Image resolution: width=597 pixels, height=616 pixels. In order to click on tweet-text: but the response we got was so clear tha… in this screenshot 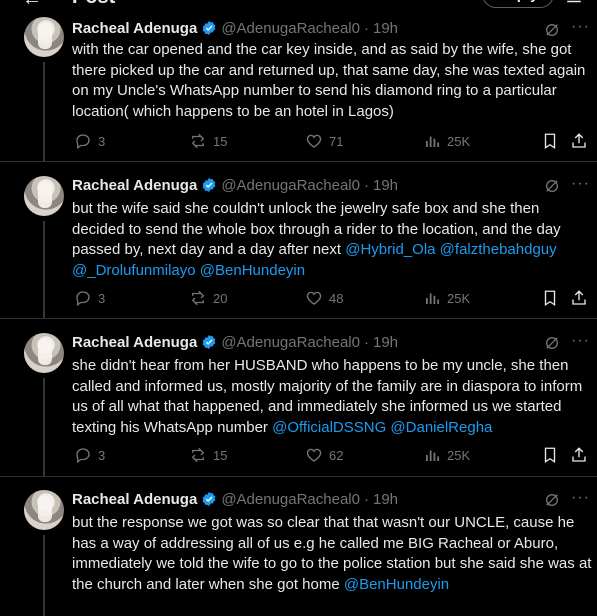, I will do `click(332, 554)`.